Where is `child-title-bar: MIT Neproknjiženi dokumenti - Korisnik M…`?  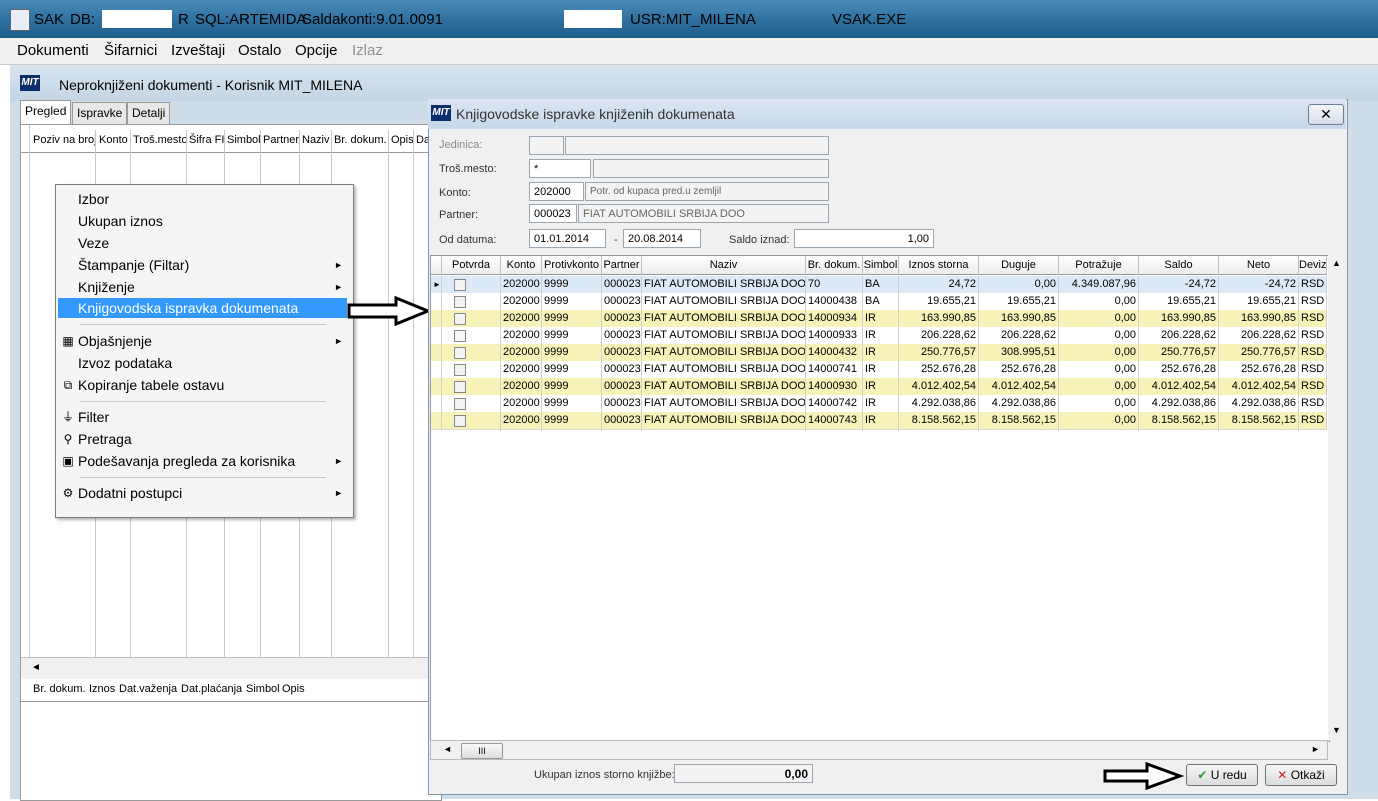 child-title-bar: MIT Neproknjiženi dokumenti - Korisnik M… is located at coordinates (694, 83).